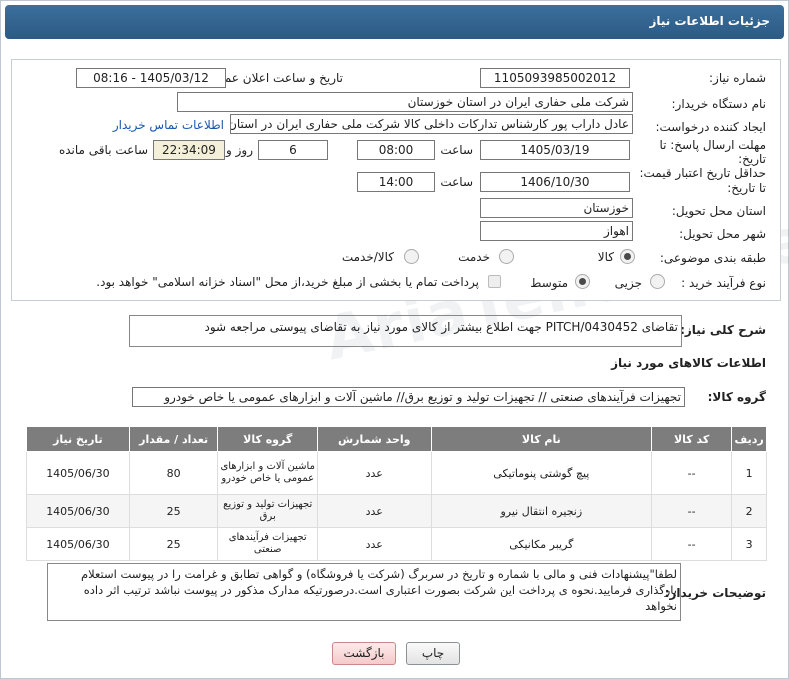  Describe the element at coordinates (541, 511) in the screenshot. I see `item-name: زنجیره انتقال نیرو` at that location.